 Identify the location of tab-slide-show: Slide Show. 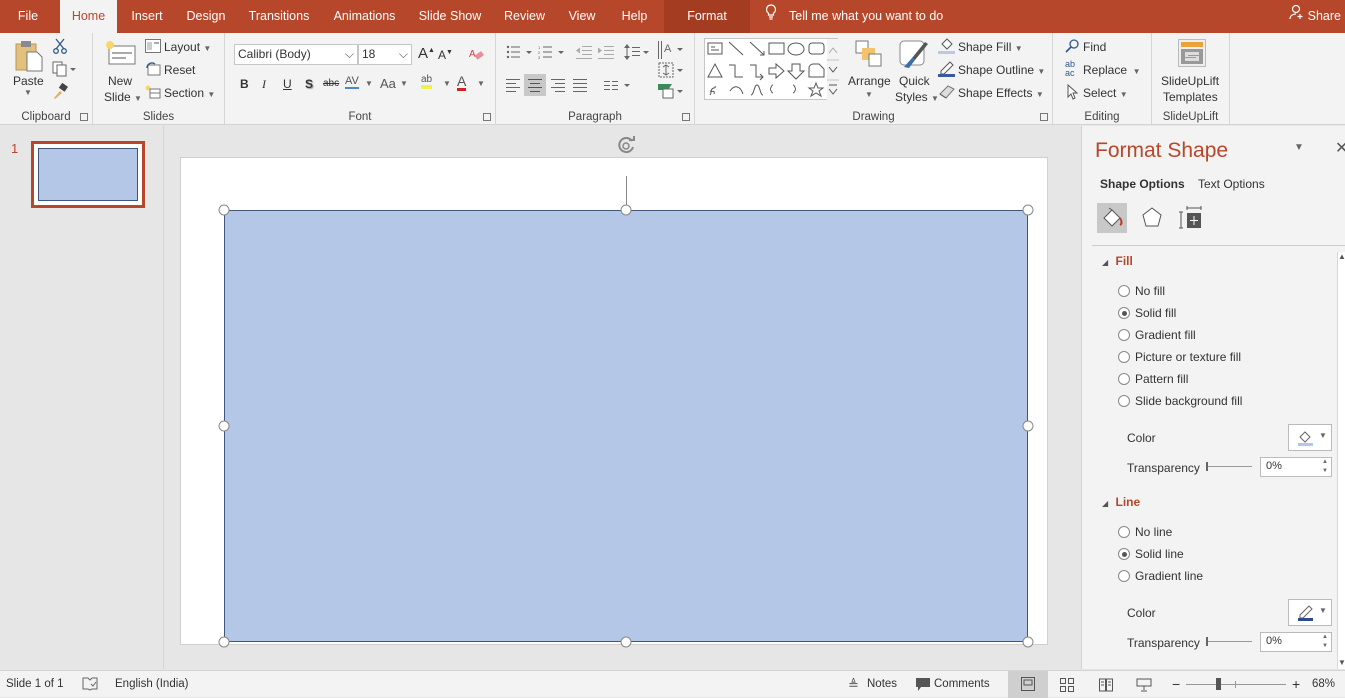
(450, 16).